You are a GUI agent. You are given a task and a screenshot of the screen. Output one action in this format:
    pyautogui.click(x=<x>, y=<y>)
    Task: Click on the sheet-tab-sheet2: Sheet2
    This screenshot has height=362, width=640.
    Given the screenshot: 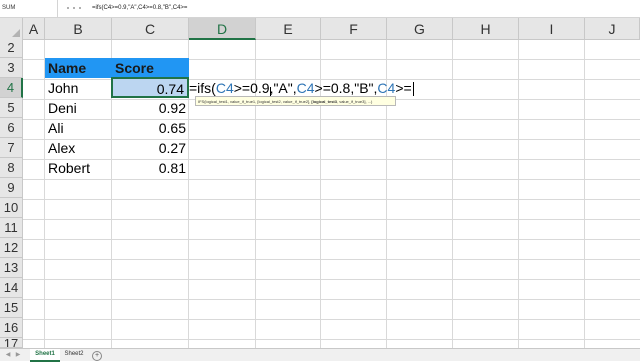 What is the action you would take?
    pyautogui.click(x=74, y=354)
    